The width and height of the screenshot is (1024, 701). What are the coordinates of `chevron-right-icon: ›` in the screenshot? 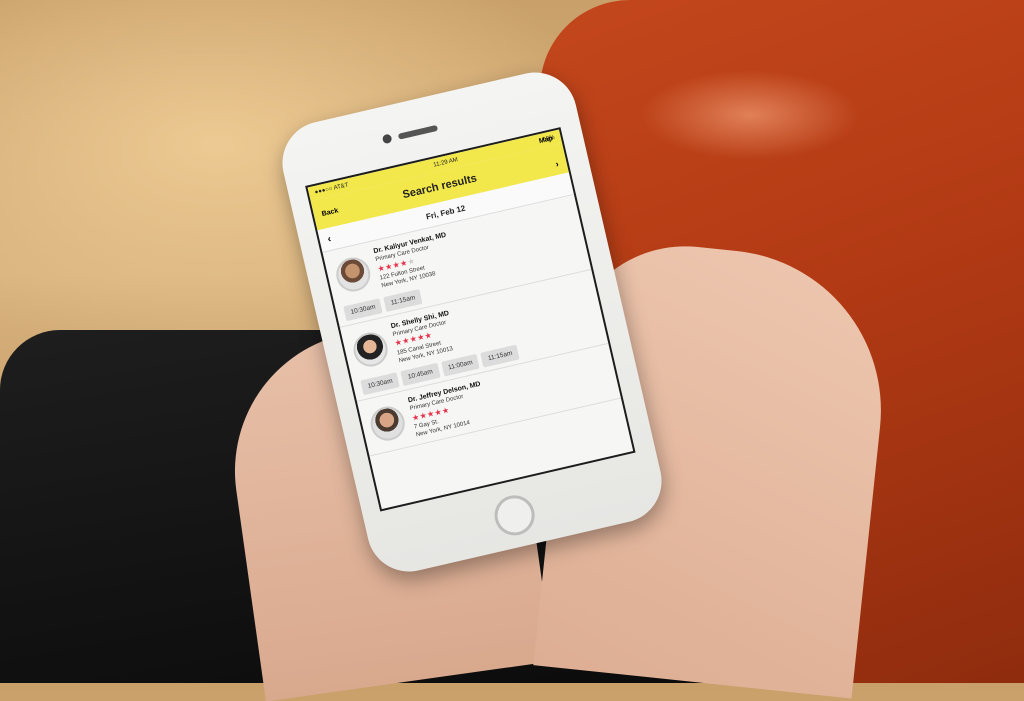 It's located at (557, 164).